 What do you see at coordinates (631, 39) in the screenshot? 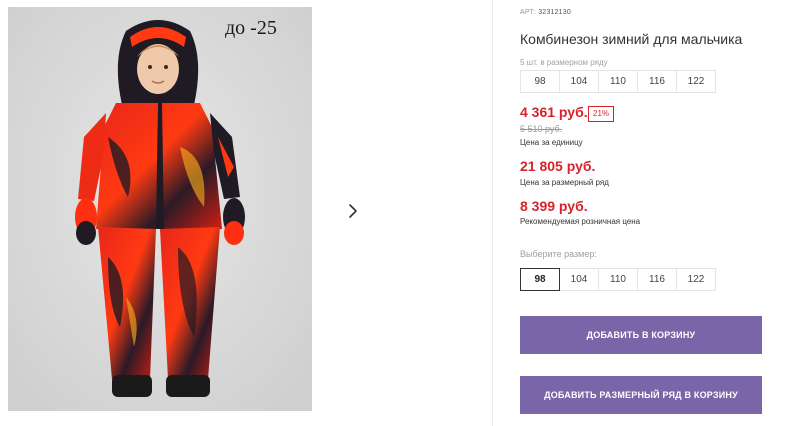
I see `product-title: Комбинезон зимний для мальчика` at bounding box center [631, 39].